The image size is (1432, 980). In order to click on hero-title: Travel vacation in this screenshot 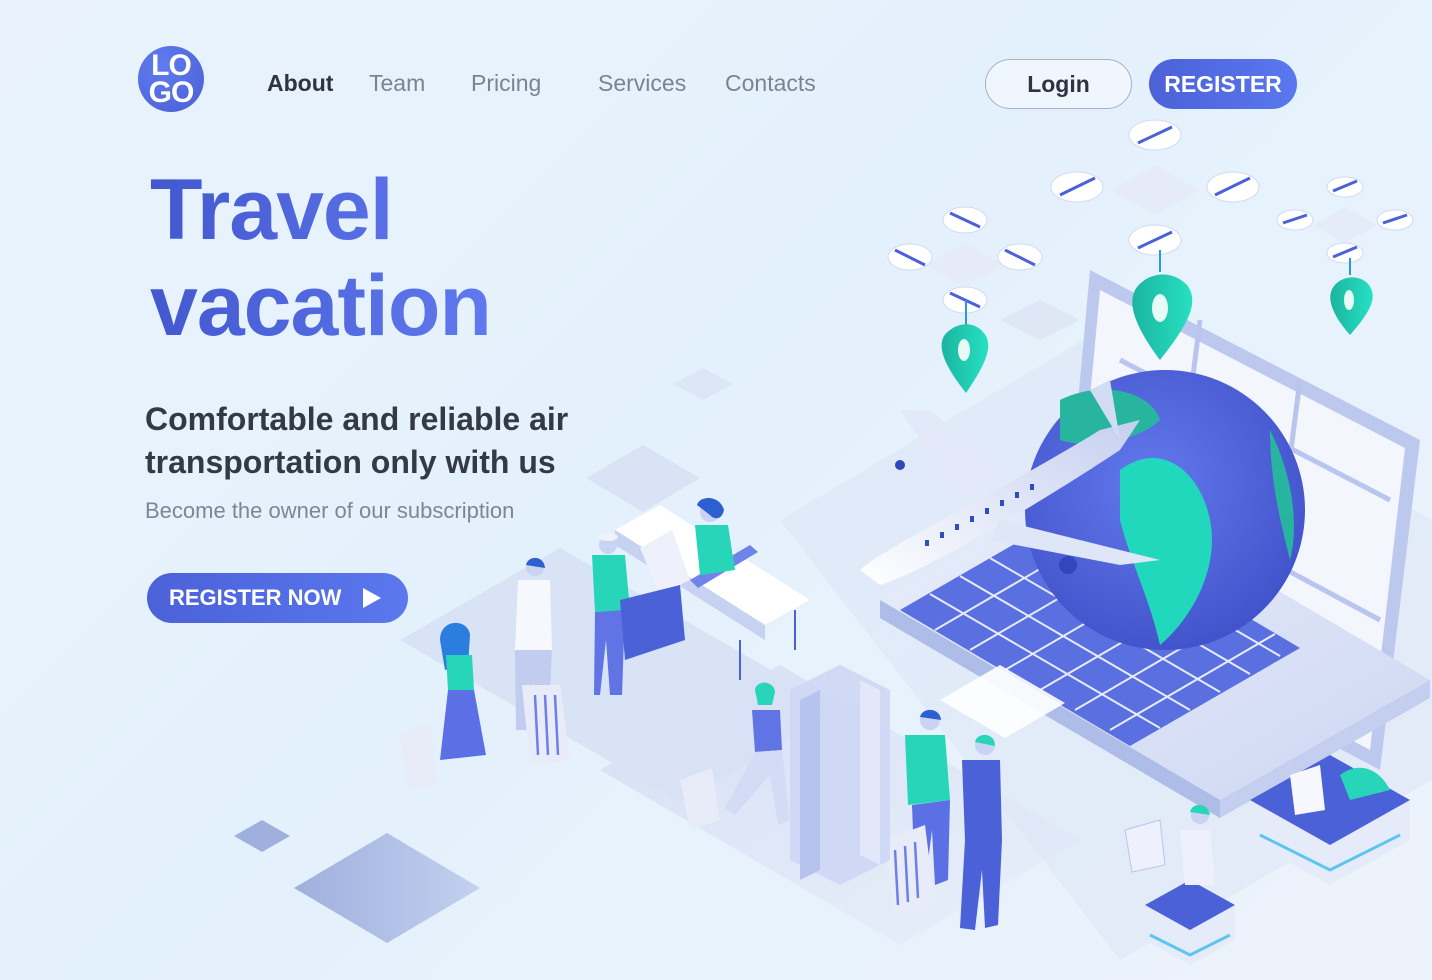, I will do `click(320, 258)`.